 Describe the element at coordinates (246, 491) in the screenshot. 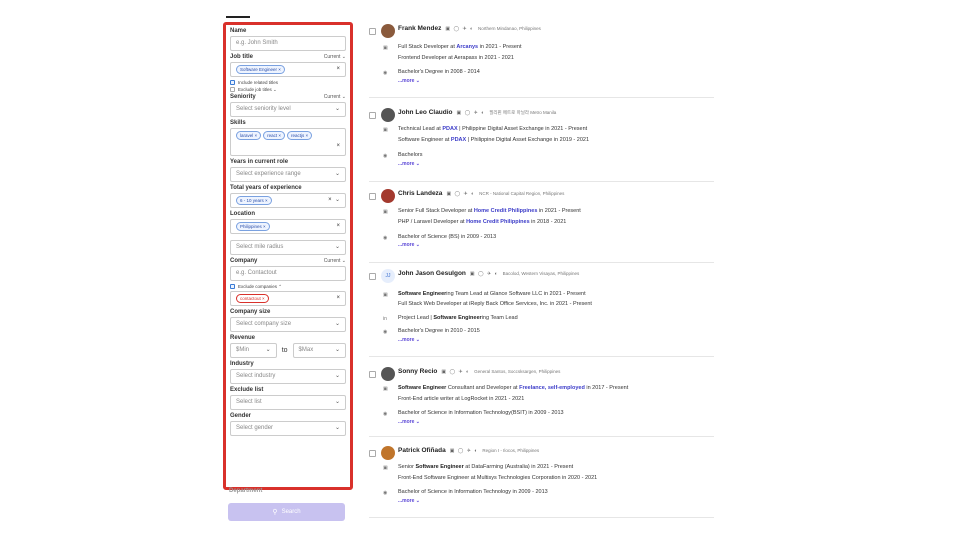

I see `department-label: Department` at that location.